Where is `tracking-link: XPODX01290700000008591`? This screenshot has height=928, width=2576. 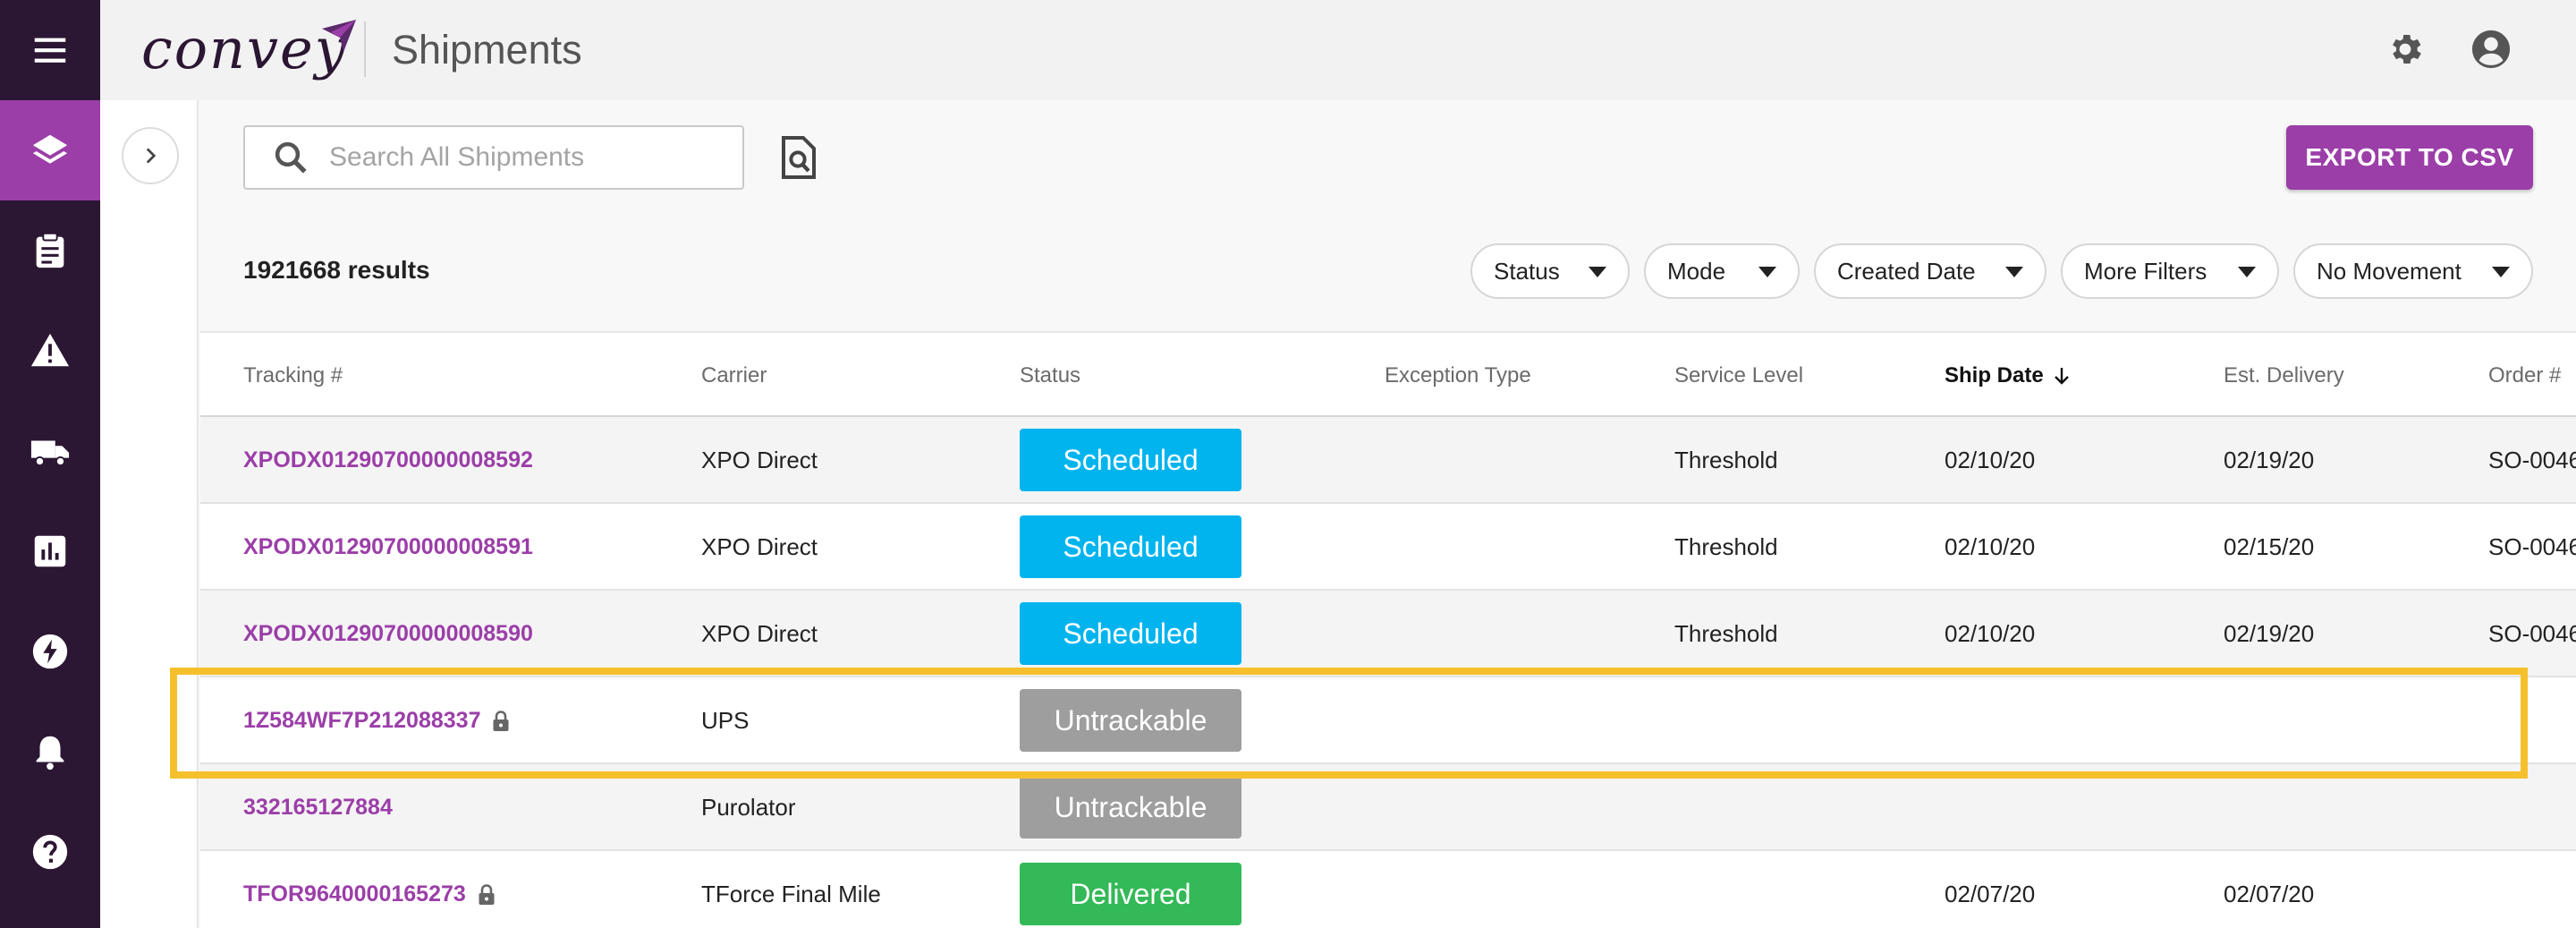
tracking-link: XPODX01290700000008591 is located at coordinates (388, 547).